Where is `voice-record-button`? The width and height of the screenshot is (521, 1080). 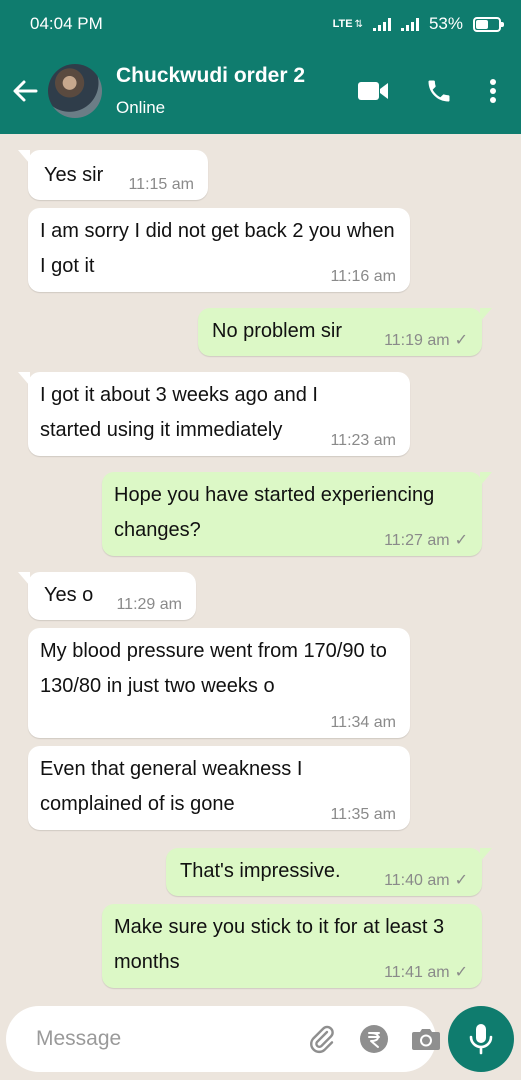 voice-record-button is located at coordinates (481, 1039).